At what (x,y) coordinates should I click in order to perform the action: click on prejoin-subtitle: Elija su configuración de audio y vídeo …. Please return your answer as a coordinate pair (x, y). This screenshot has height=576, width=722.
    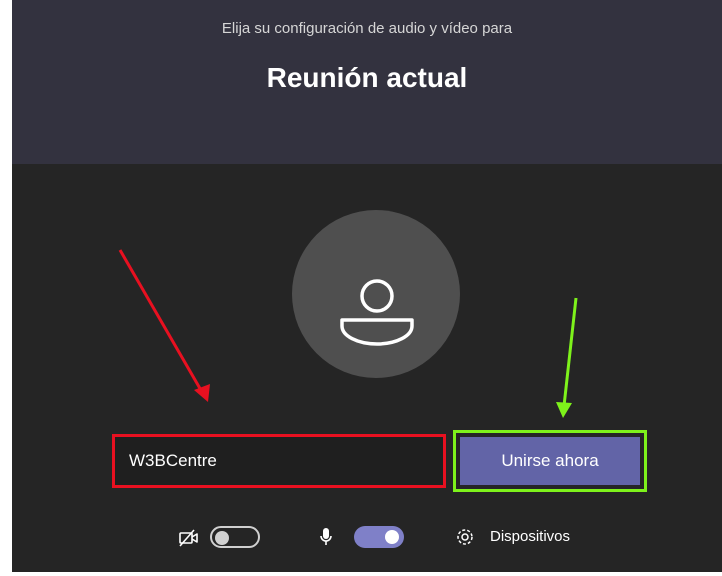
    Looking at the image, I should click on (367, 28).